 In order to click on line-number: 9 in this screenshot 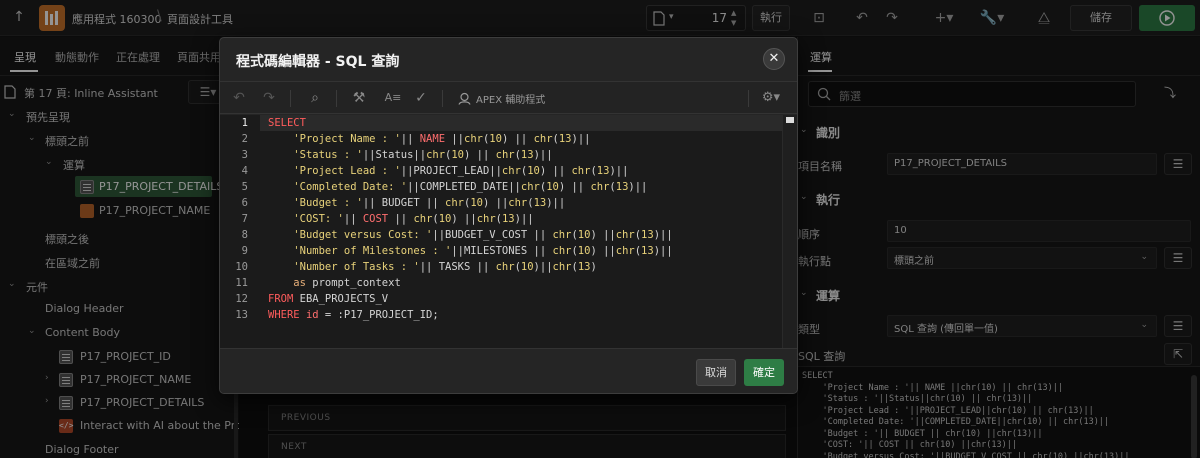, I will do `click(244, 251)`.